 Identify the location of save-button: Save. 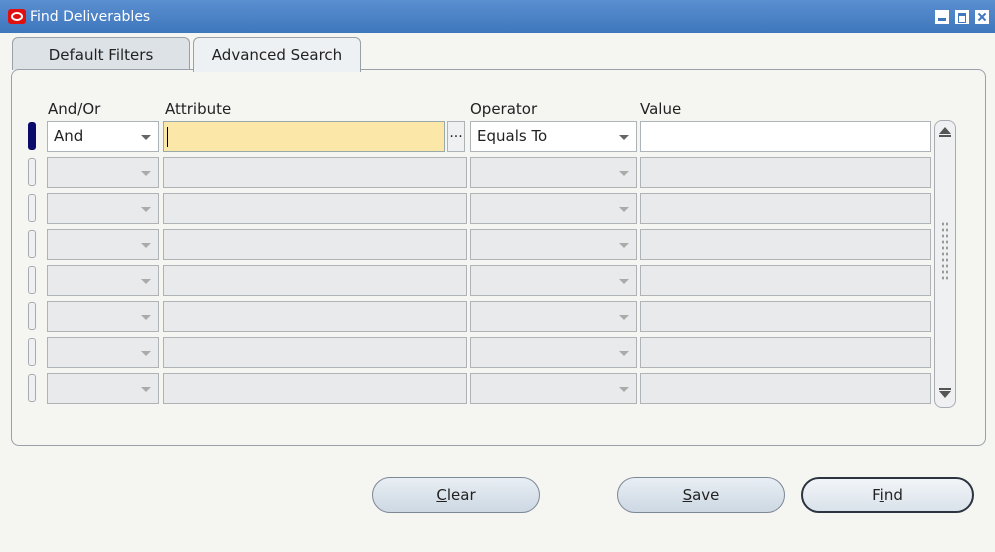
(701, 495).